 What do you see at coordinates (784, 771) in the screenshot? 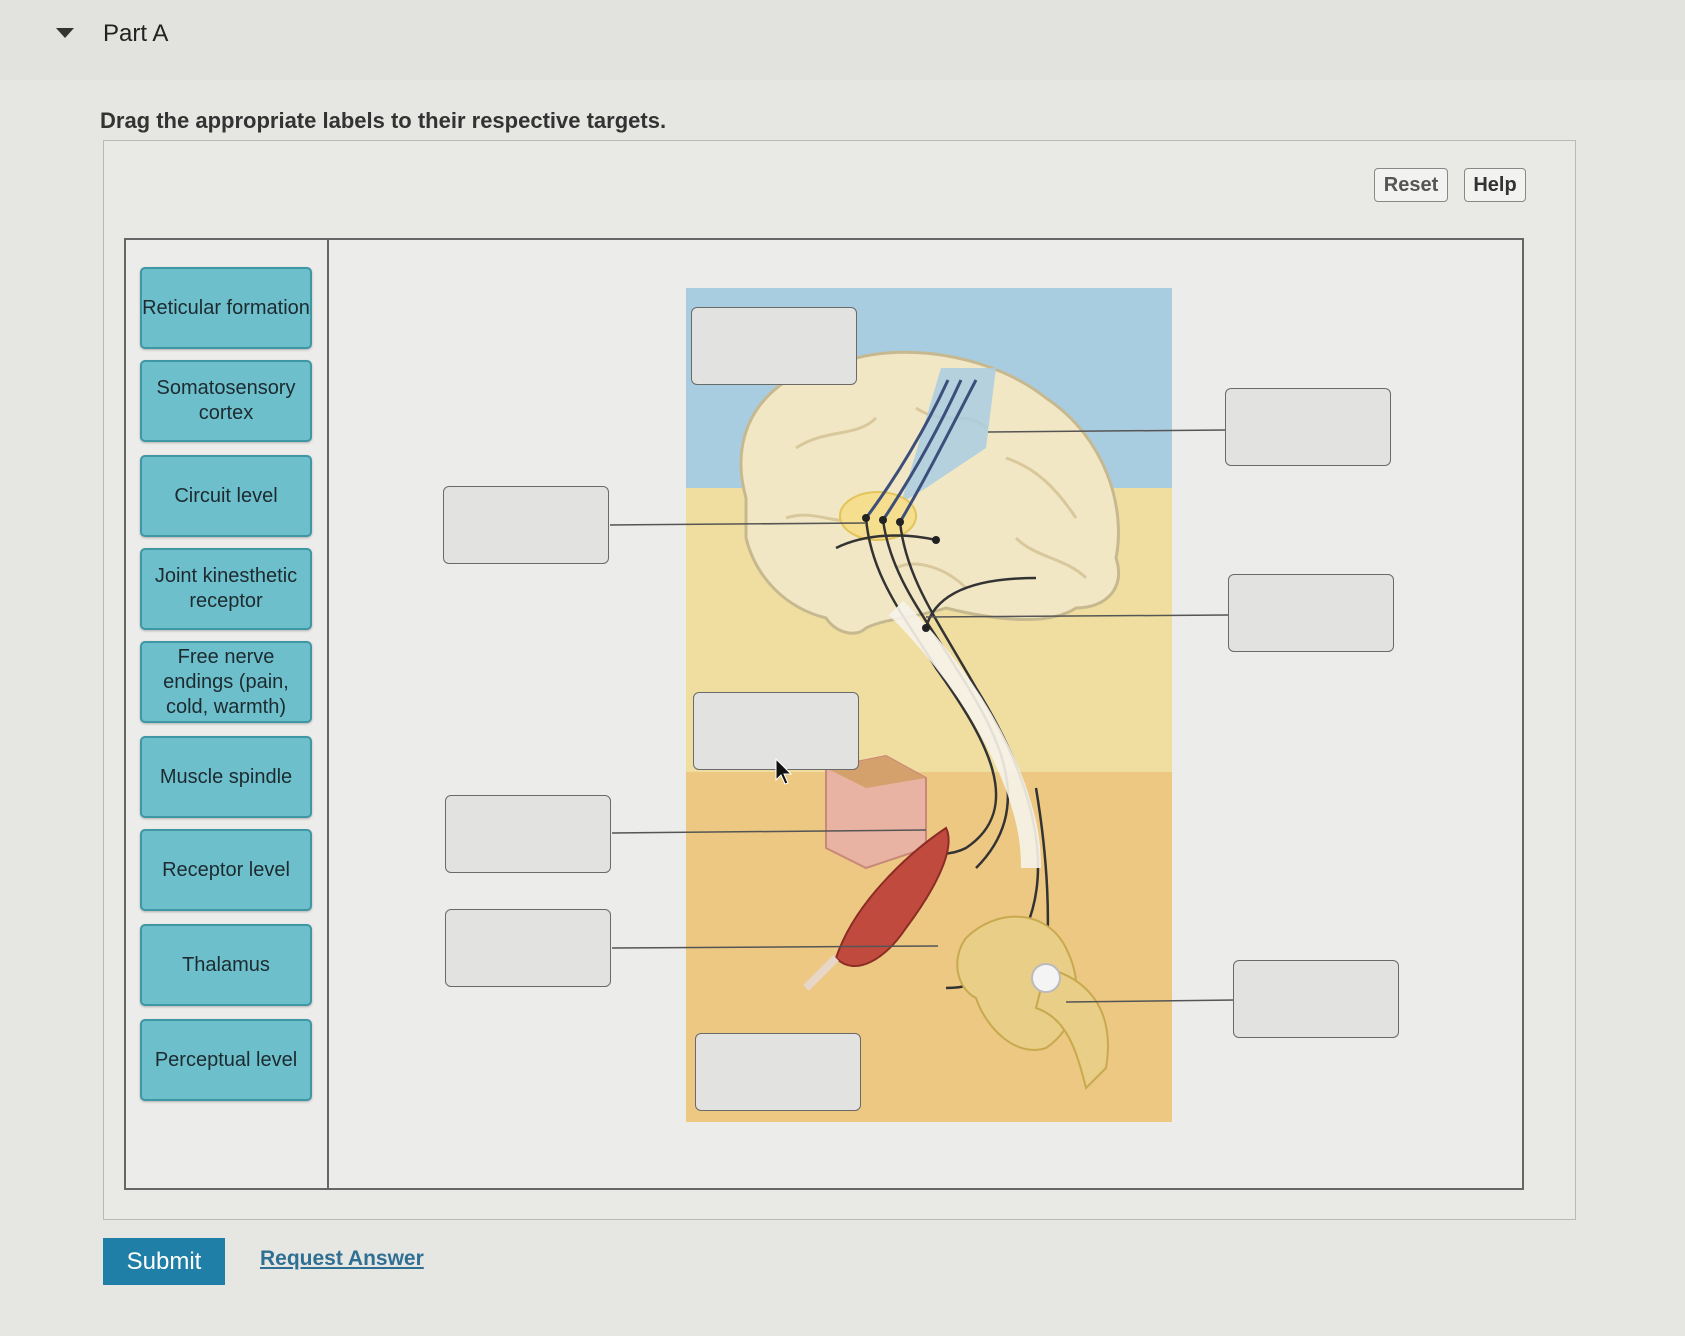
I see `mouse-pointer-icon` at bounding box center [784, 771].